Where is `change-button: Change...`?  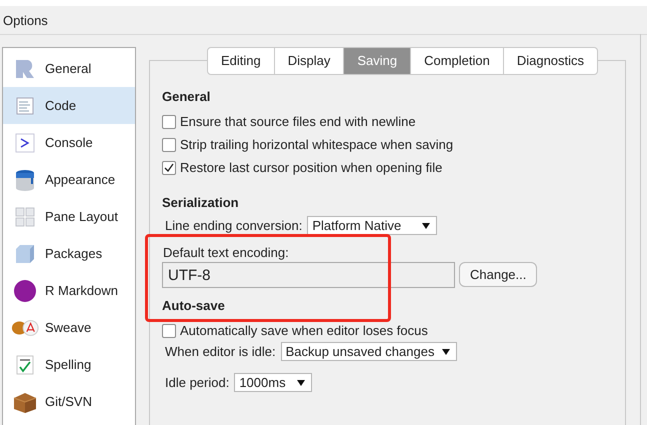
change-button: Change... is located at coordinates (498, 274).